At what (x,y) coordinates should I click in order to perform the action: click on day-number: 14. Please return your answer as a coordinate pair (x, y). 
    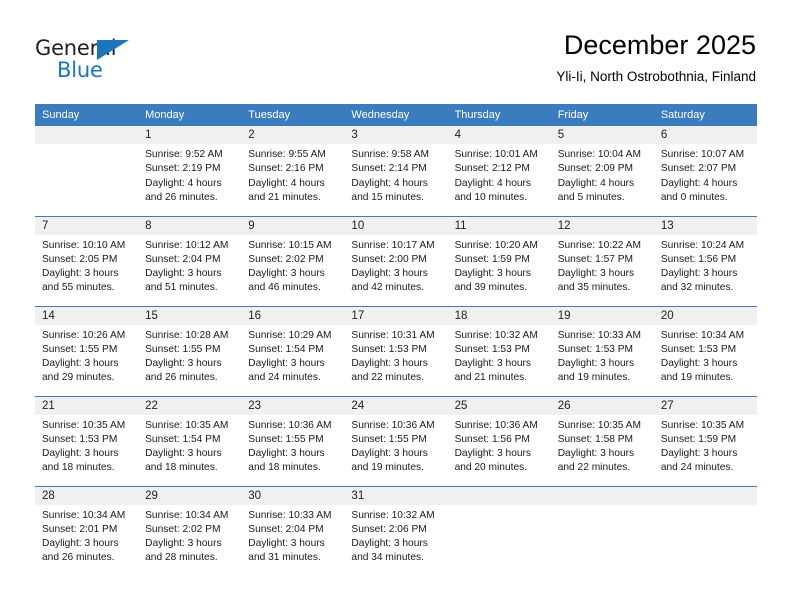
    Looking at the image, I should click on (87, 315).